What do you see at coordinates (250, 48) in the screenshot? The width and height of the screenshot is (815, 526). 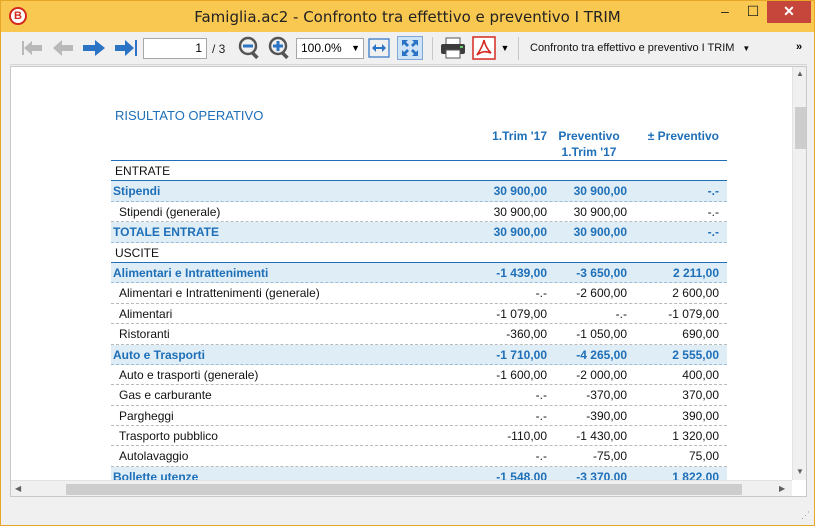 I see `zoom-out-icon` at bounding box center [250, 48].